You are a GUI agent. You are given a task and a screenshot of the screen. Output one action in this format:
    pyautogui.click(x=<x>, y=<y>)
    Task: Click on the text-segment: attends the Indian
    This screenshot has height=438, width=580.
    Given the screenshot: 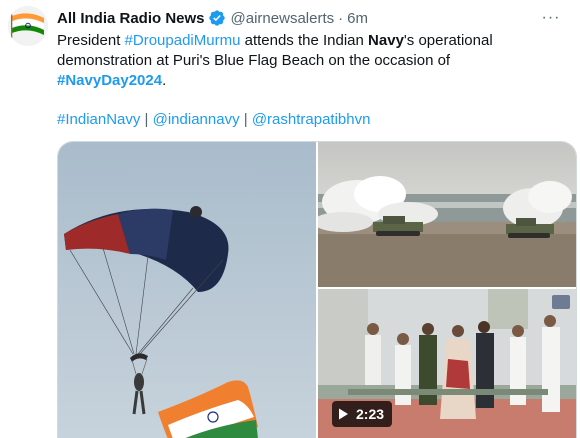 What is the action you would take?
    pyautogui.click(x=304, y=40)
    